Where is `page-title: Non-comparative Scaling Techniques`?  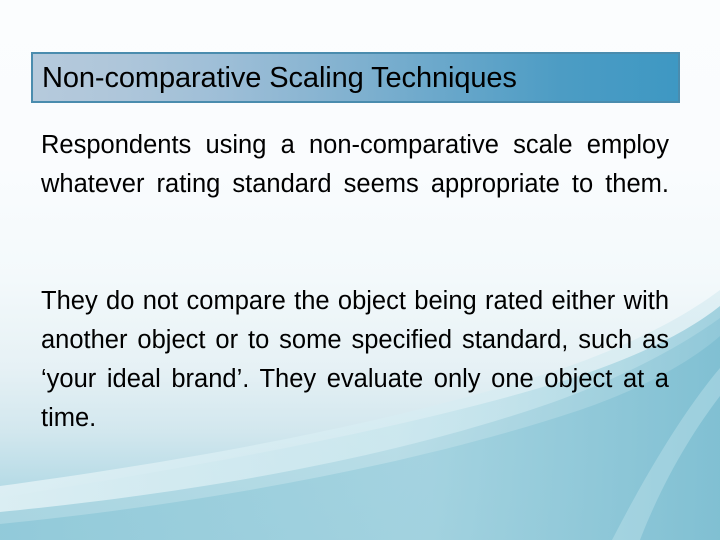
page-title: Non-comparative Scaling Techniques is located at coordinates (279, 77).